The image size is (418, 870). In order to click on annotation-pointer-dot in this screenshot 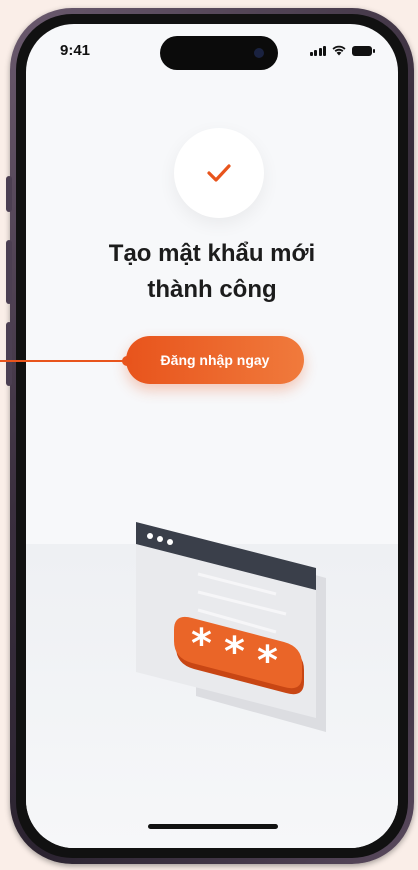, I will do `click(127, 361)`.